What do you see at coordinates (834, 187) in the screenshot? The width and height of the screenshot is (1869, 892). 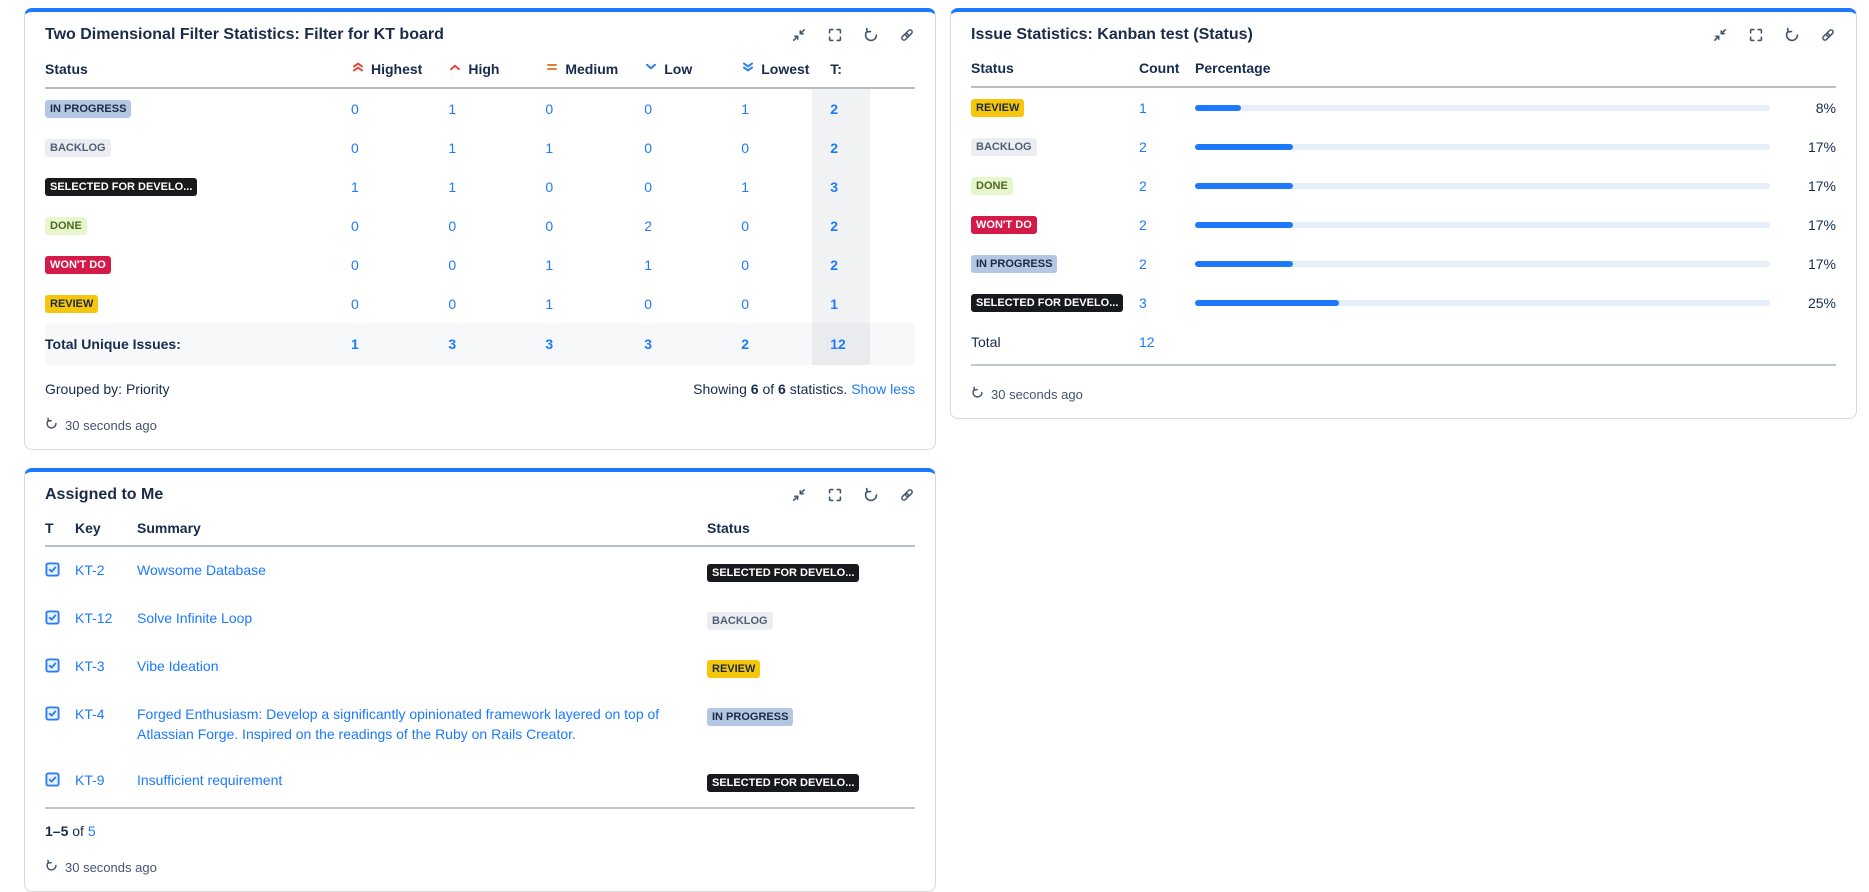 I see `row-total-link: 3` at bounding box center [834, 187].